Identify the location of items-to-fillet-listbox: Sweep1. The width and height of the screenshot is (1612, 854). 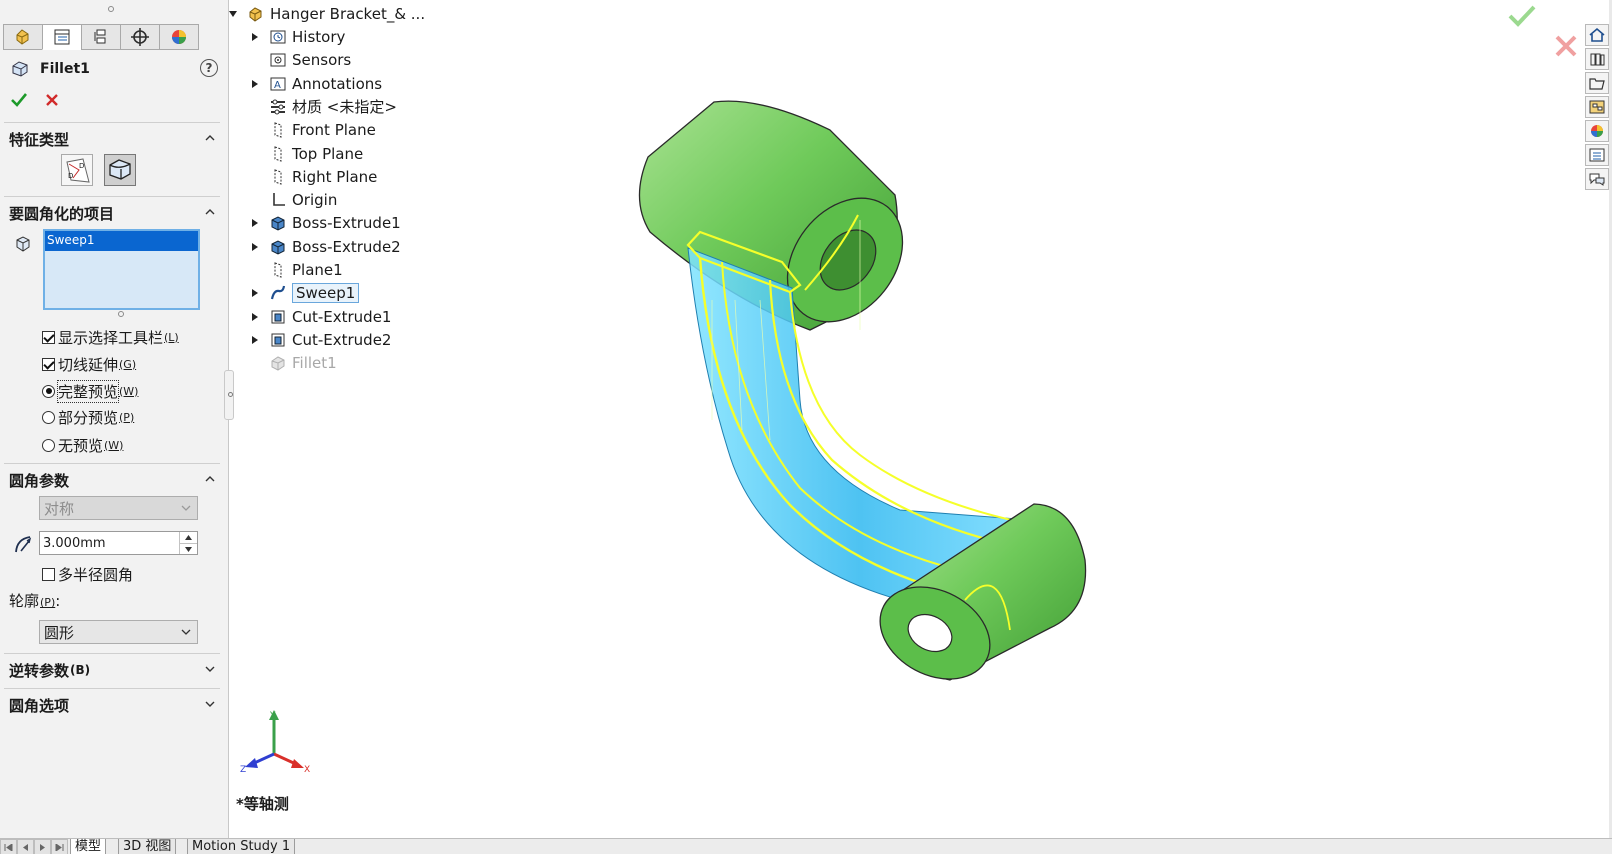
(121, 269).